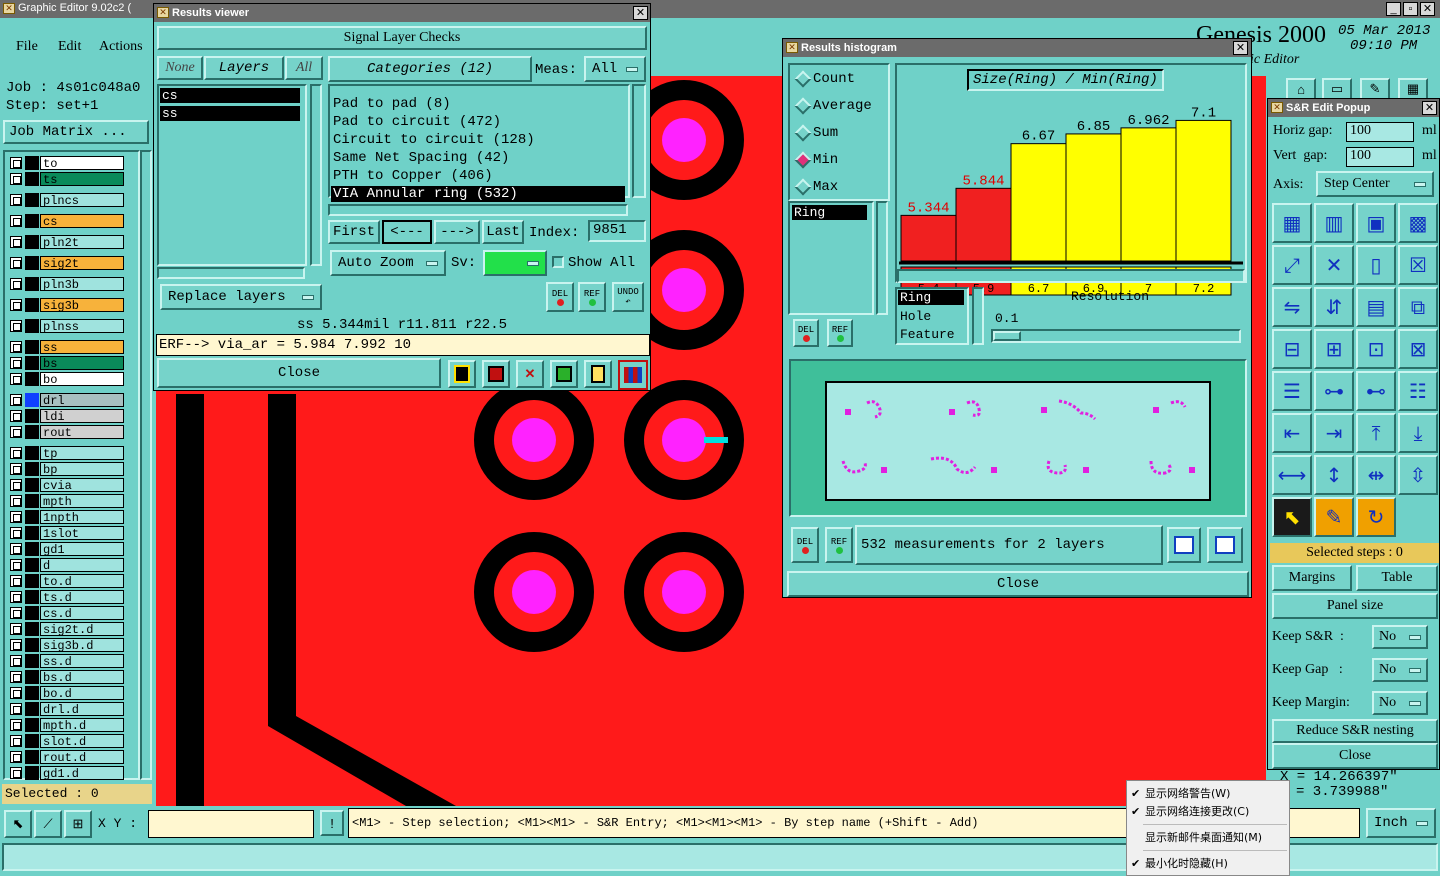  I want to click on histogram-titlebar: Results histogram, so click(1017, 48).